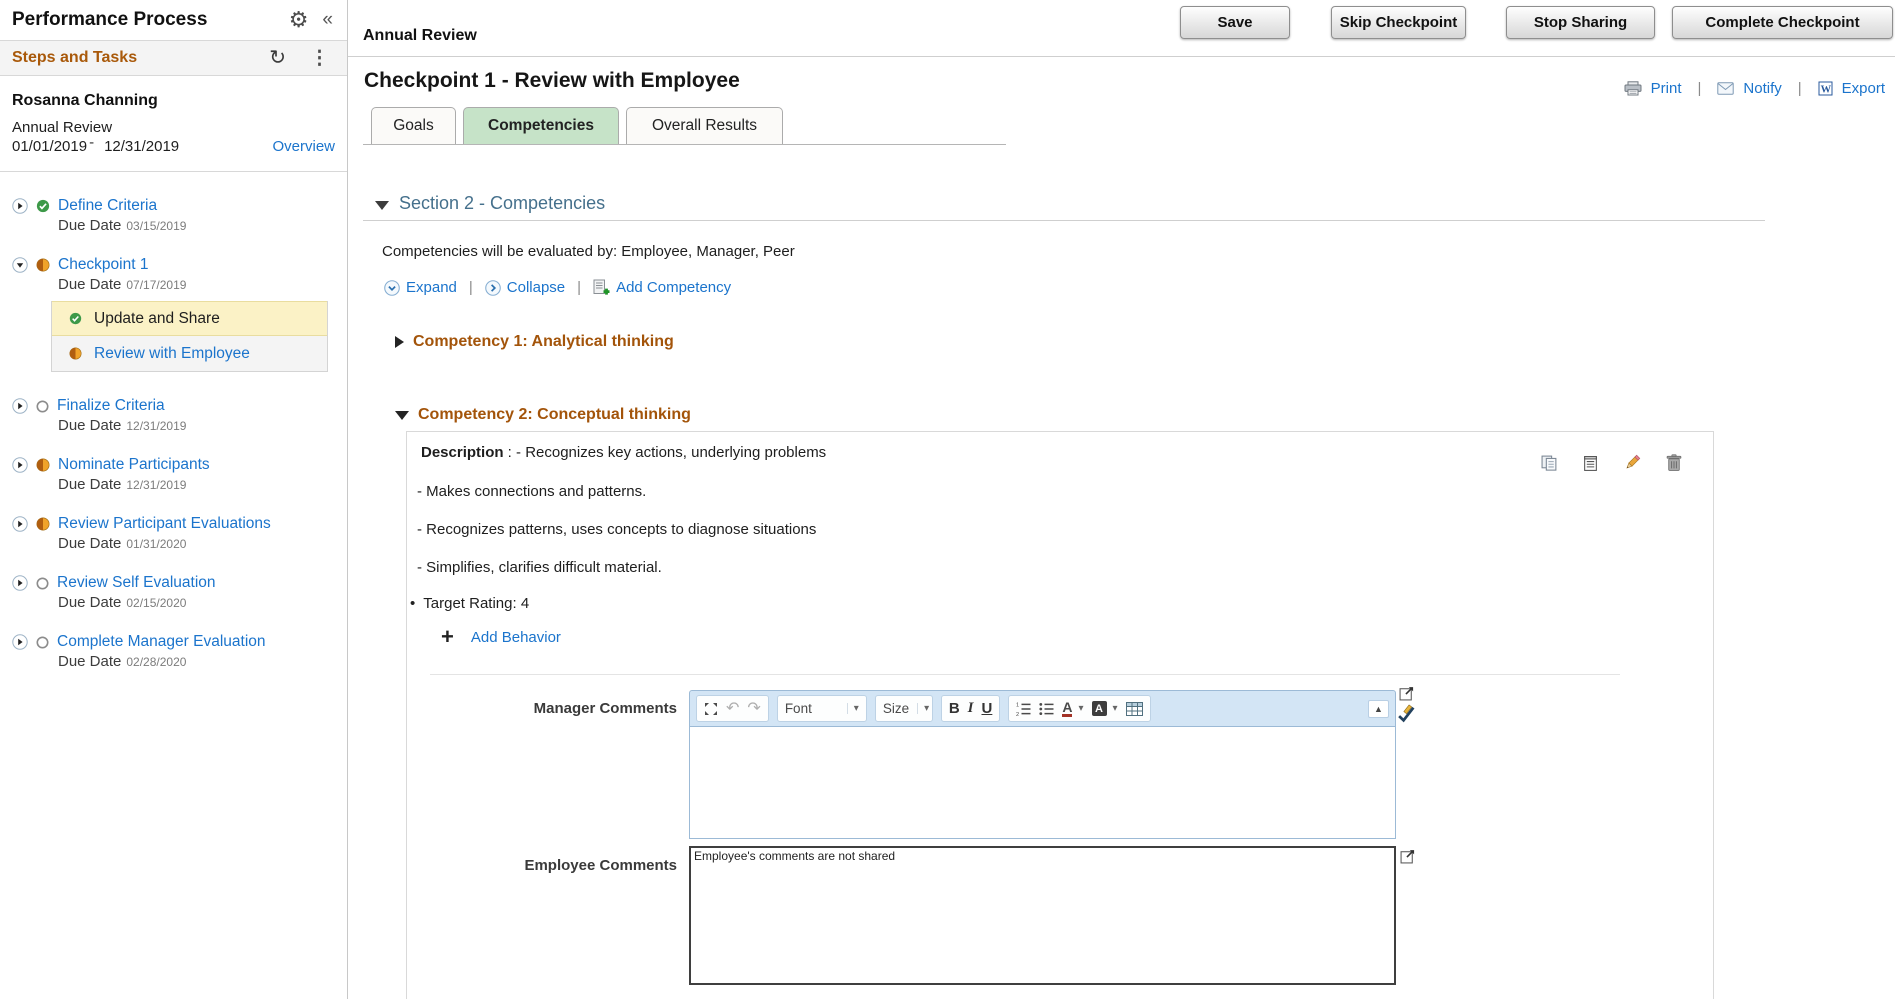 The image size is (1895, 999). Describe the element at coordinates (319, 58) in the screenshot. I see `kebab-menu-icon: ⋮` at that location.